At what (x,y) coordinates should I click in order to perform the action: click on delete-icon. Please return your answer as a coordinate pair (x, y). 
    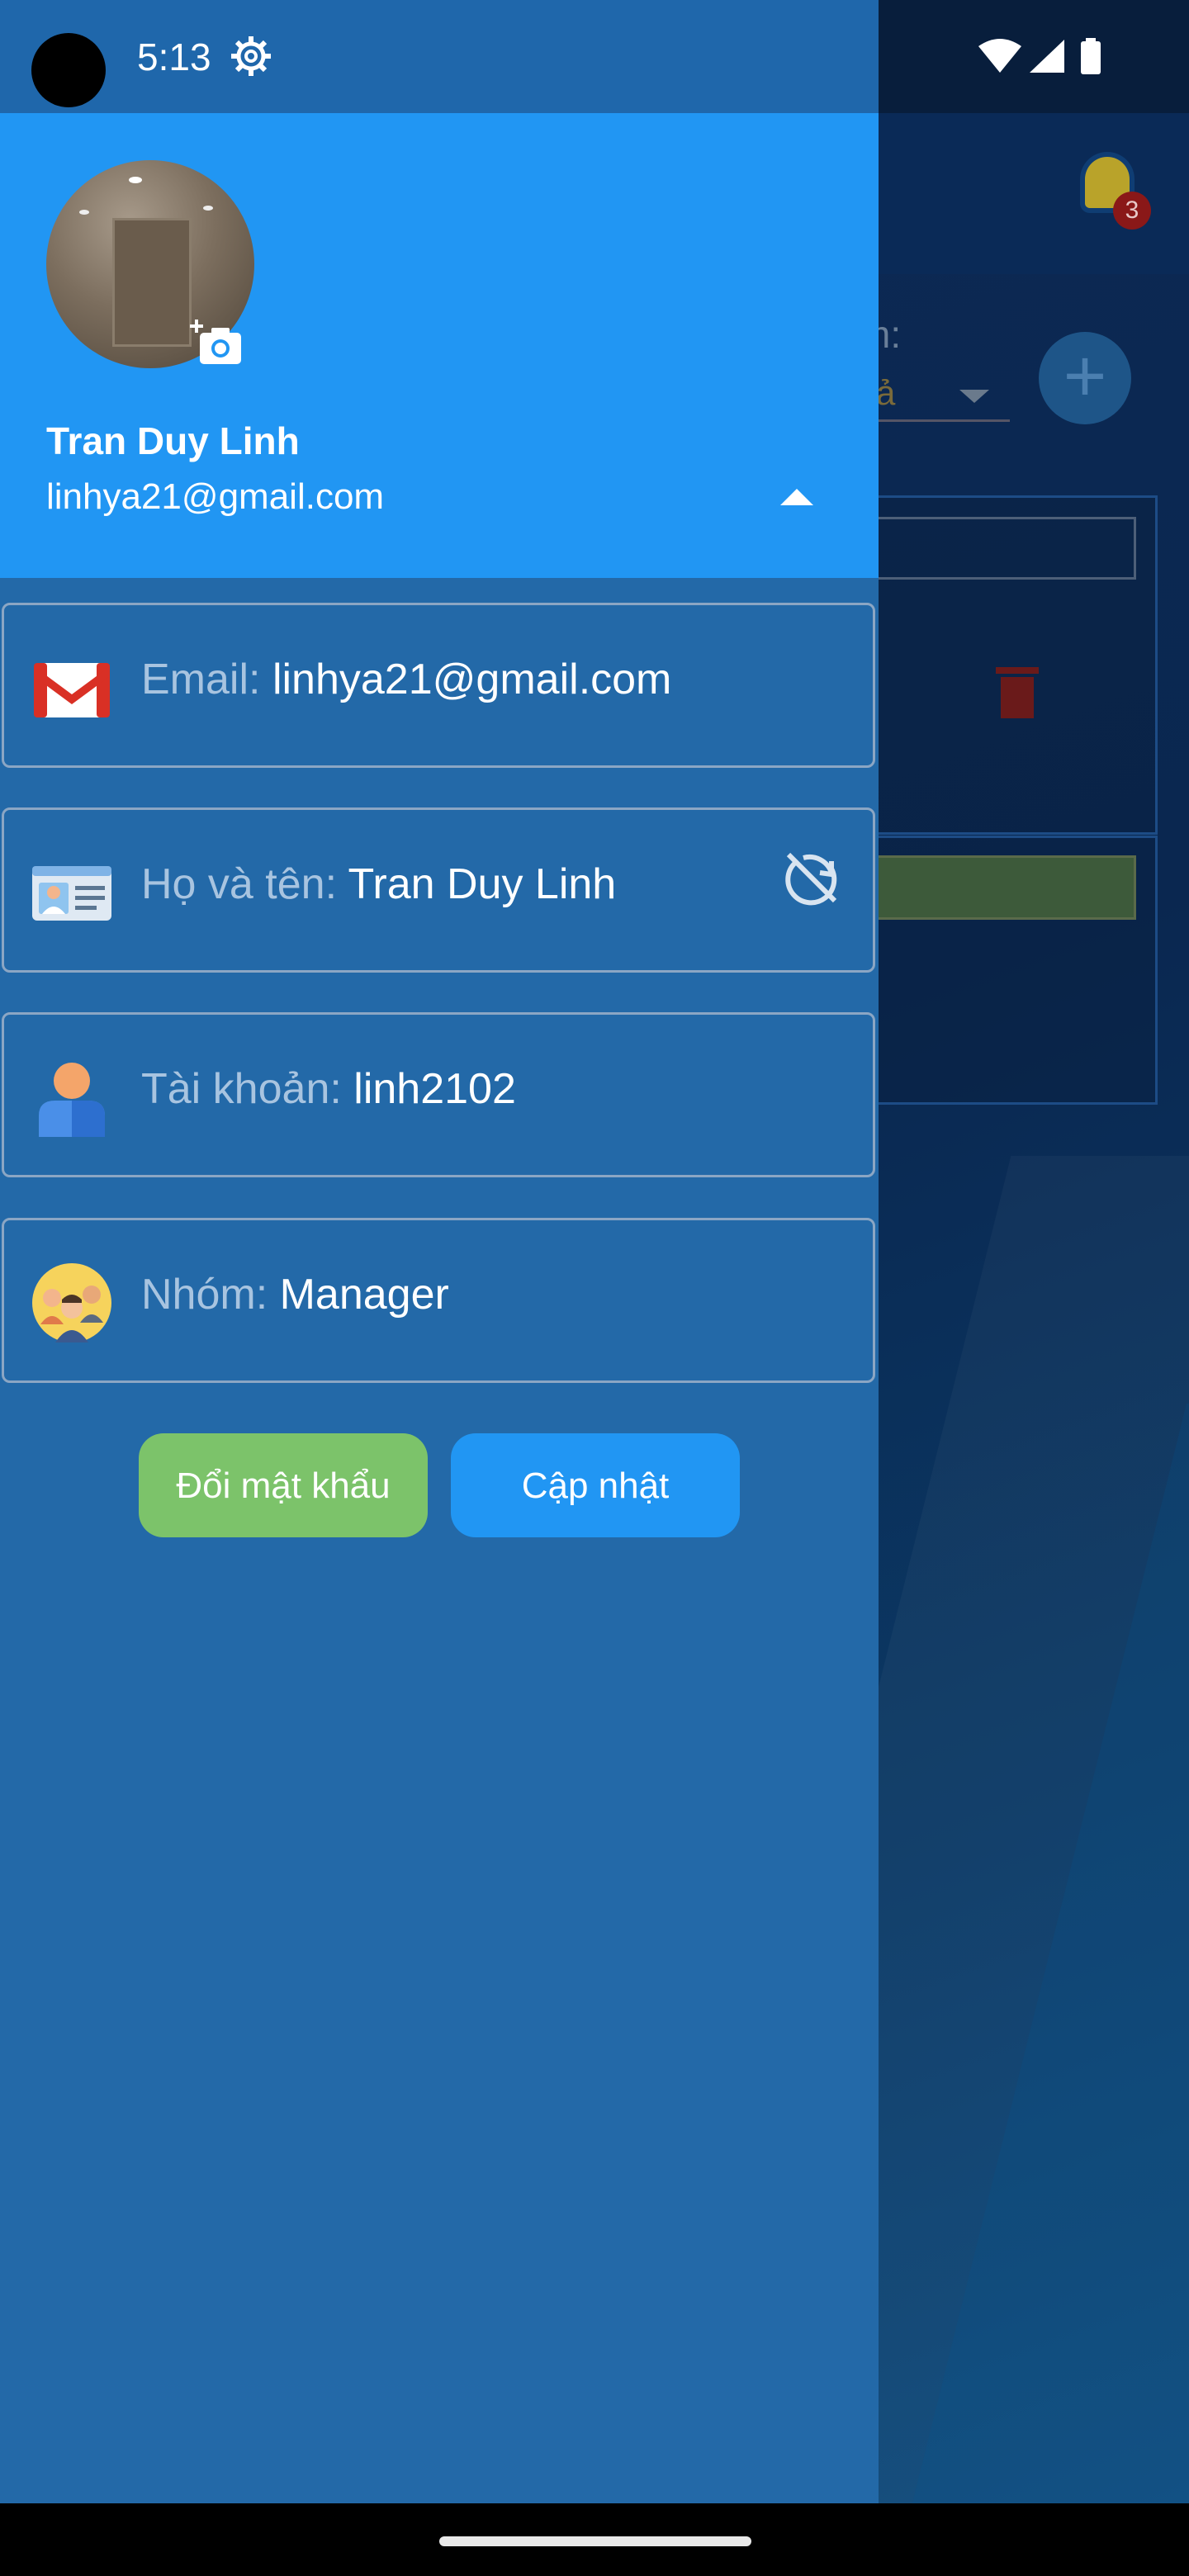
    Looking at the image, I should click on (1017, 692).